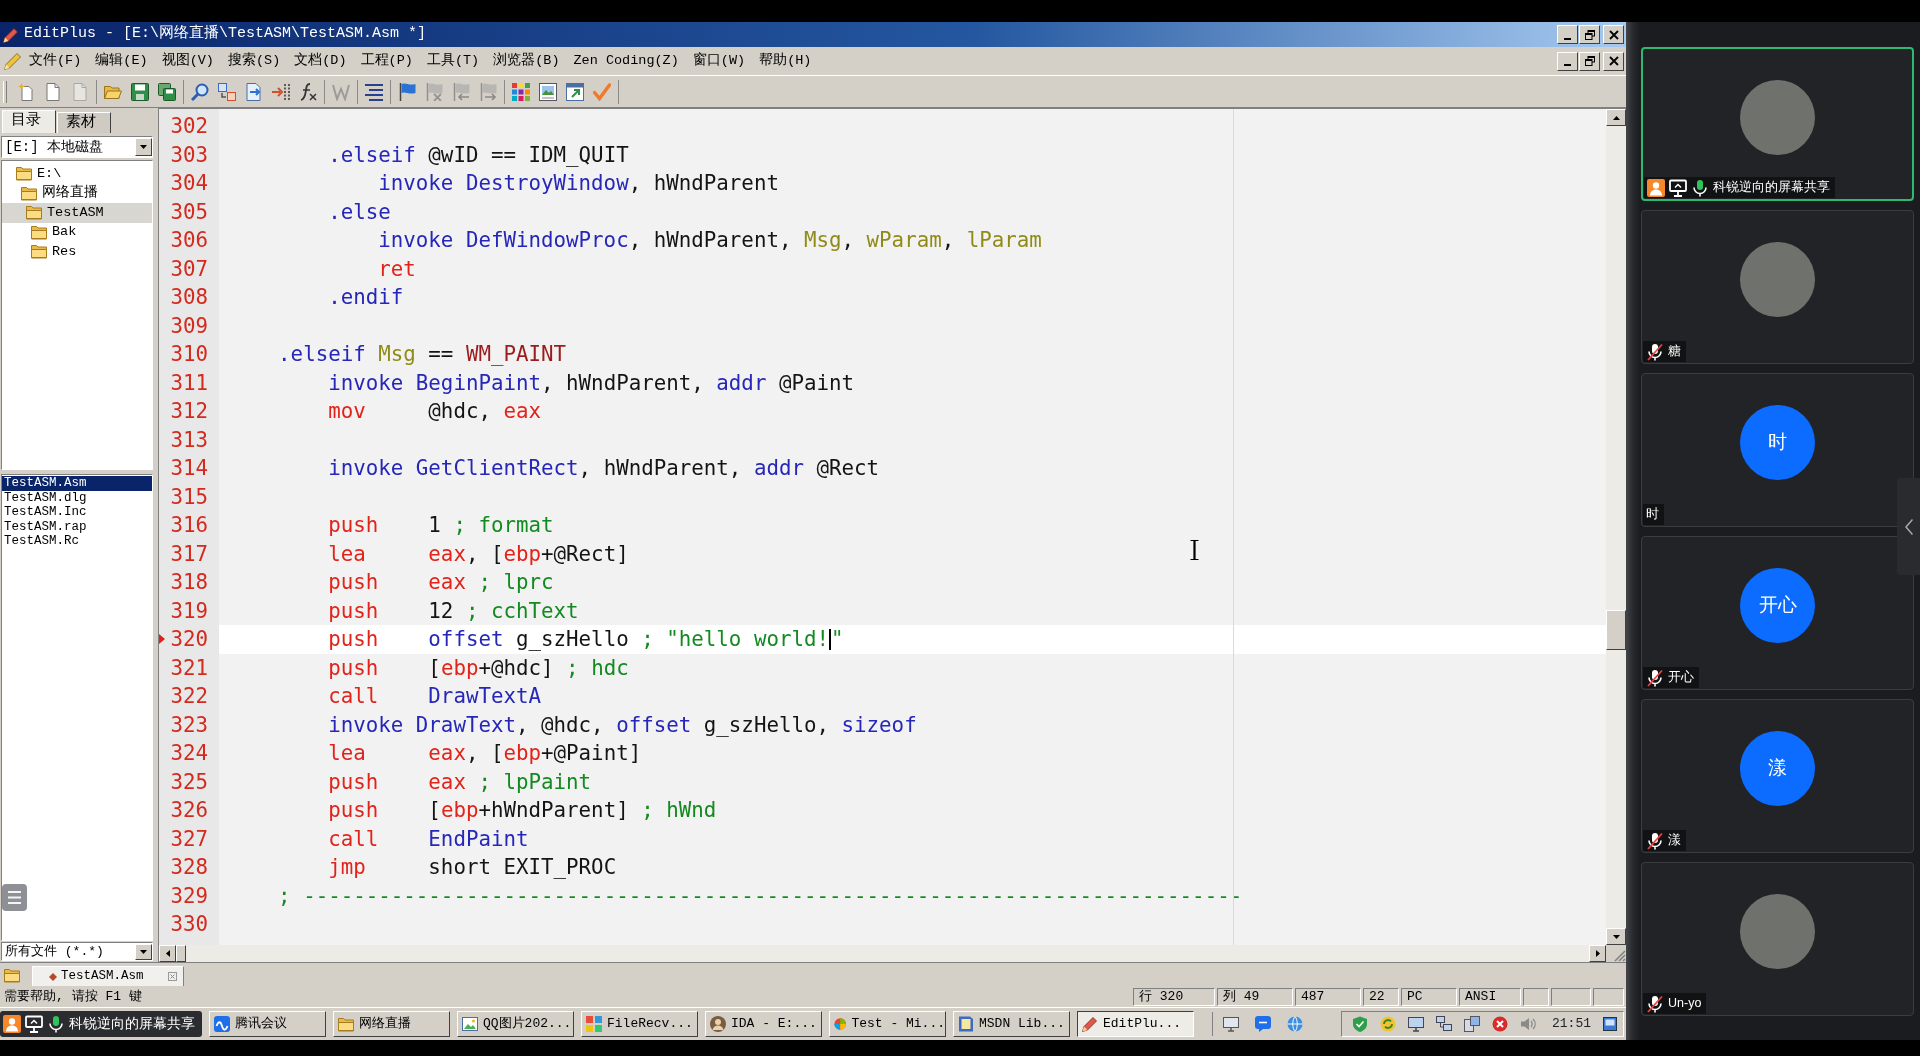  I want to click on sidebar-tab: 素材, so click(84, 122).